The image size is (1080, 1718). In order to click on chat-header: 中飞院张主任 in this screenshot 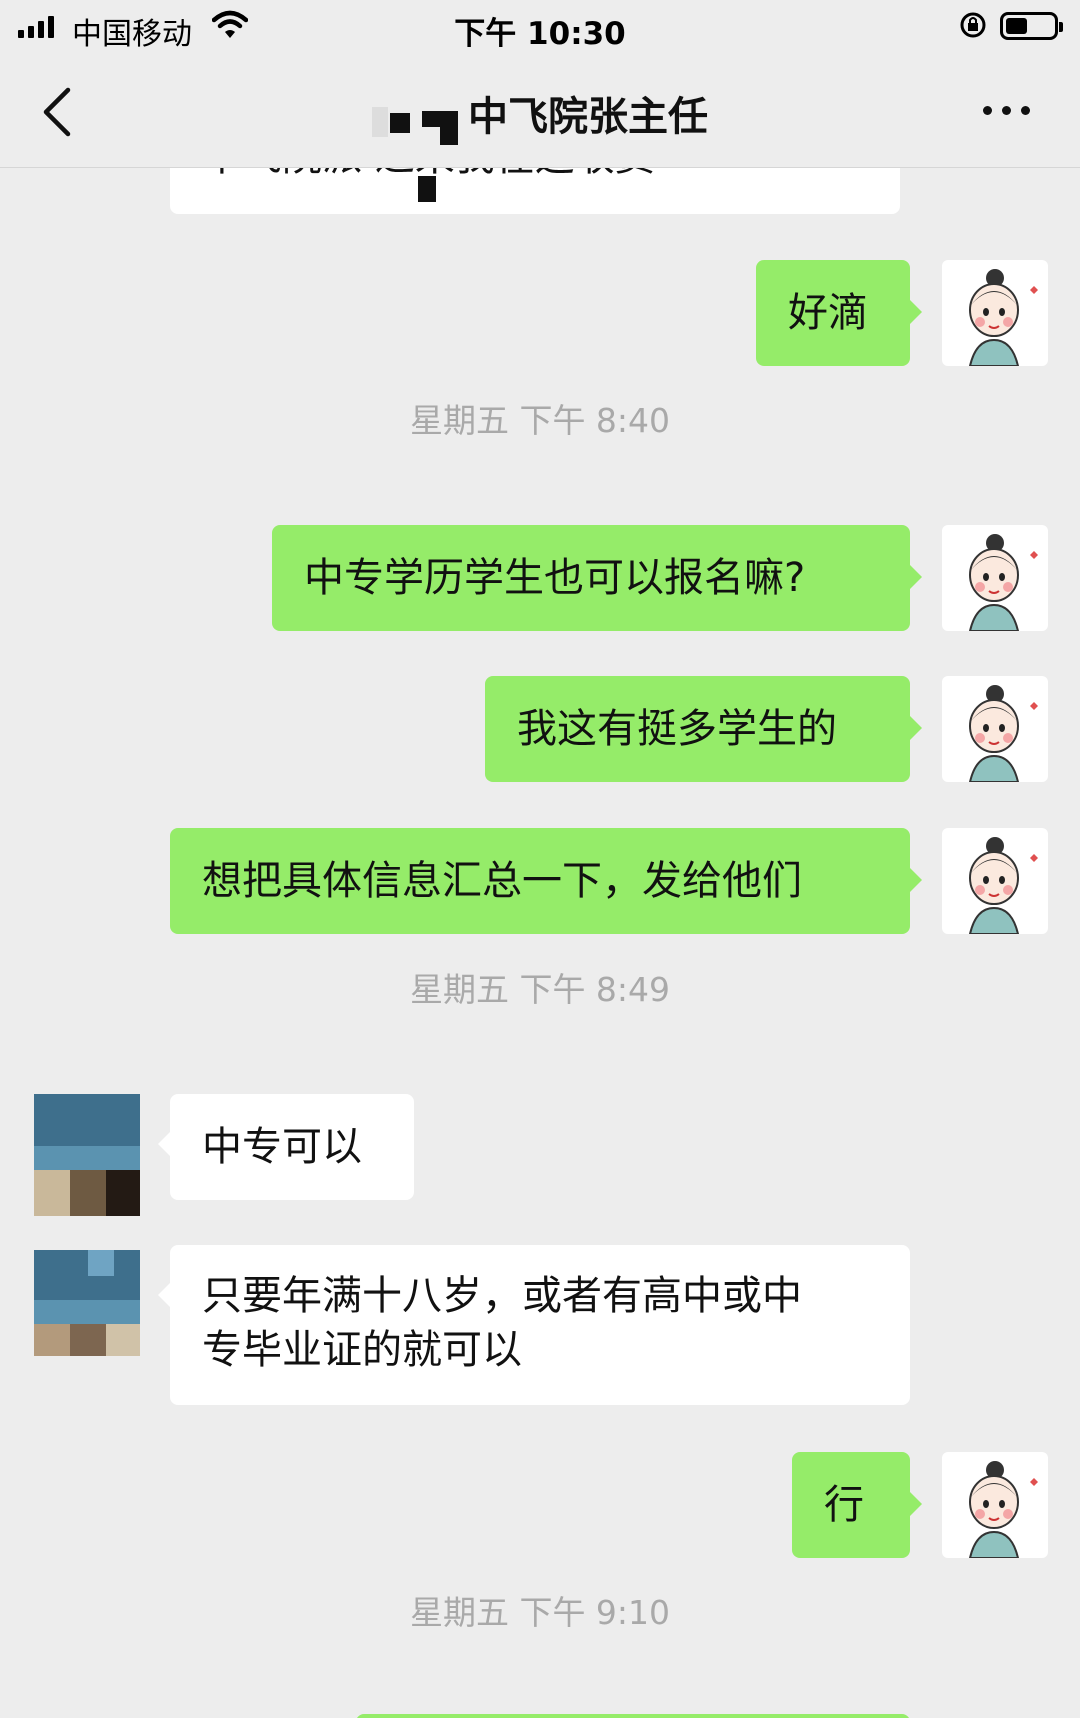, I will do `click(540, 112)`.